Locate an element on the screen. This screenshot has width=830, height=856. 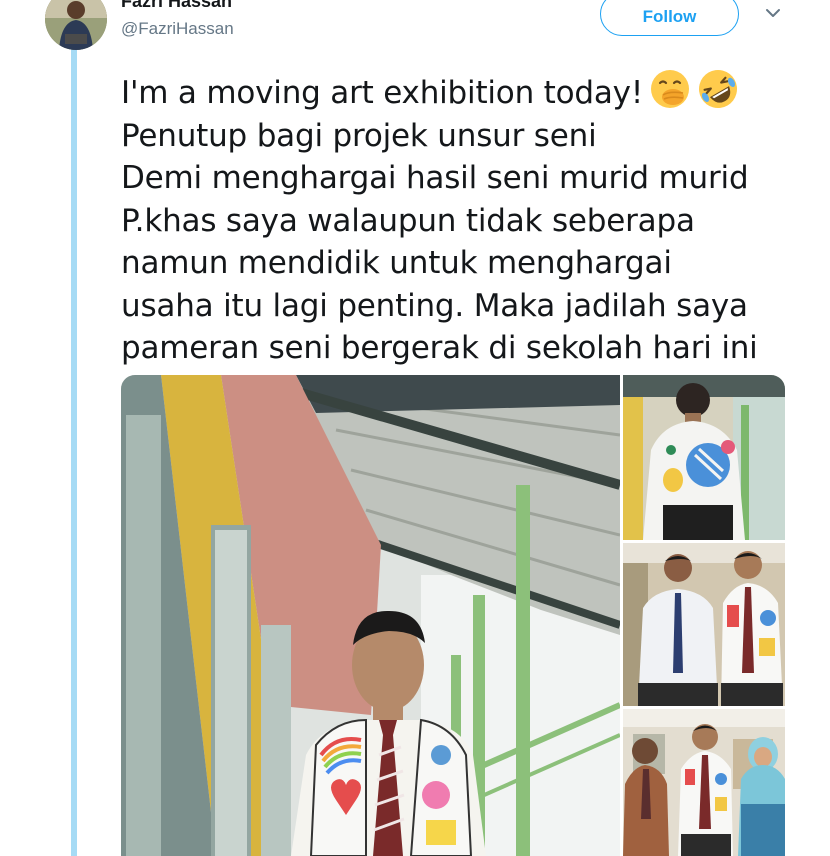
photo-back is located at coordinates (704, 457).